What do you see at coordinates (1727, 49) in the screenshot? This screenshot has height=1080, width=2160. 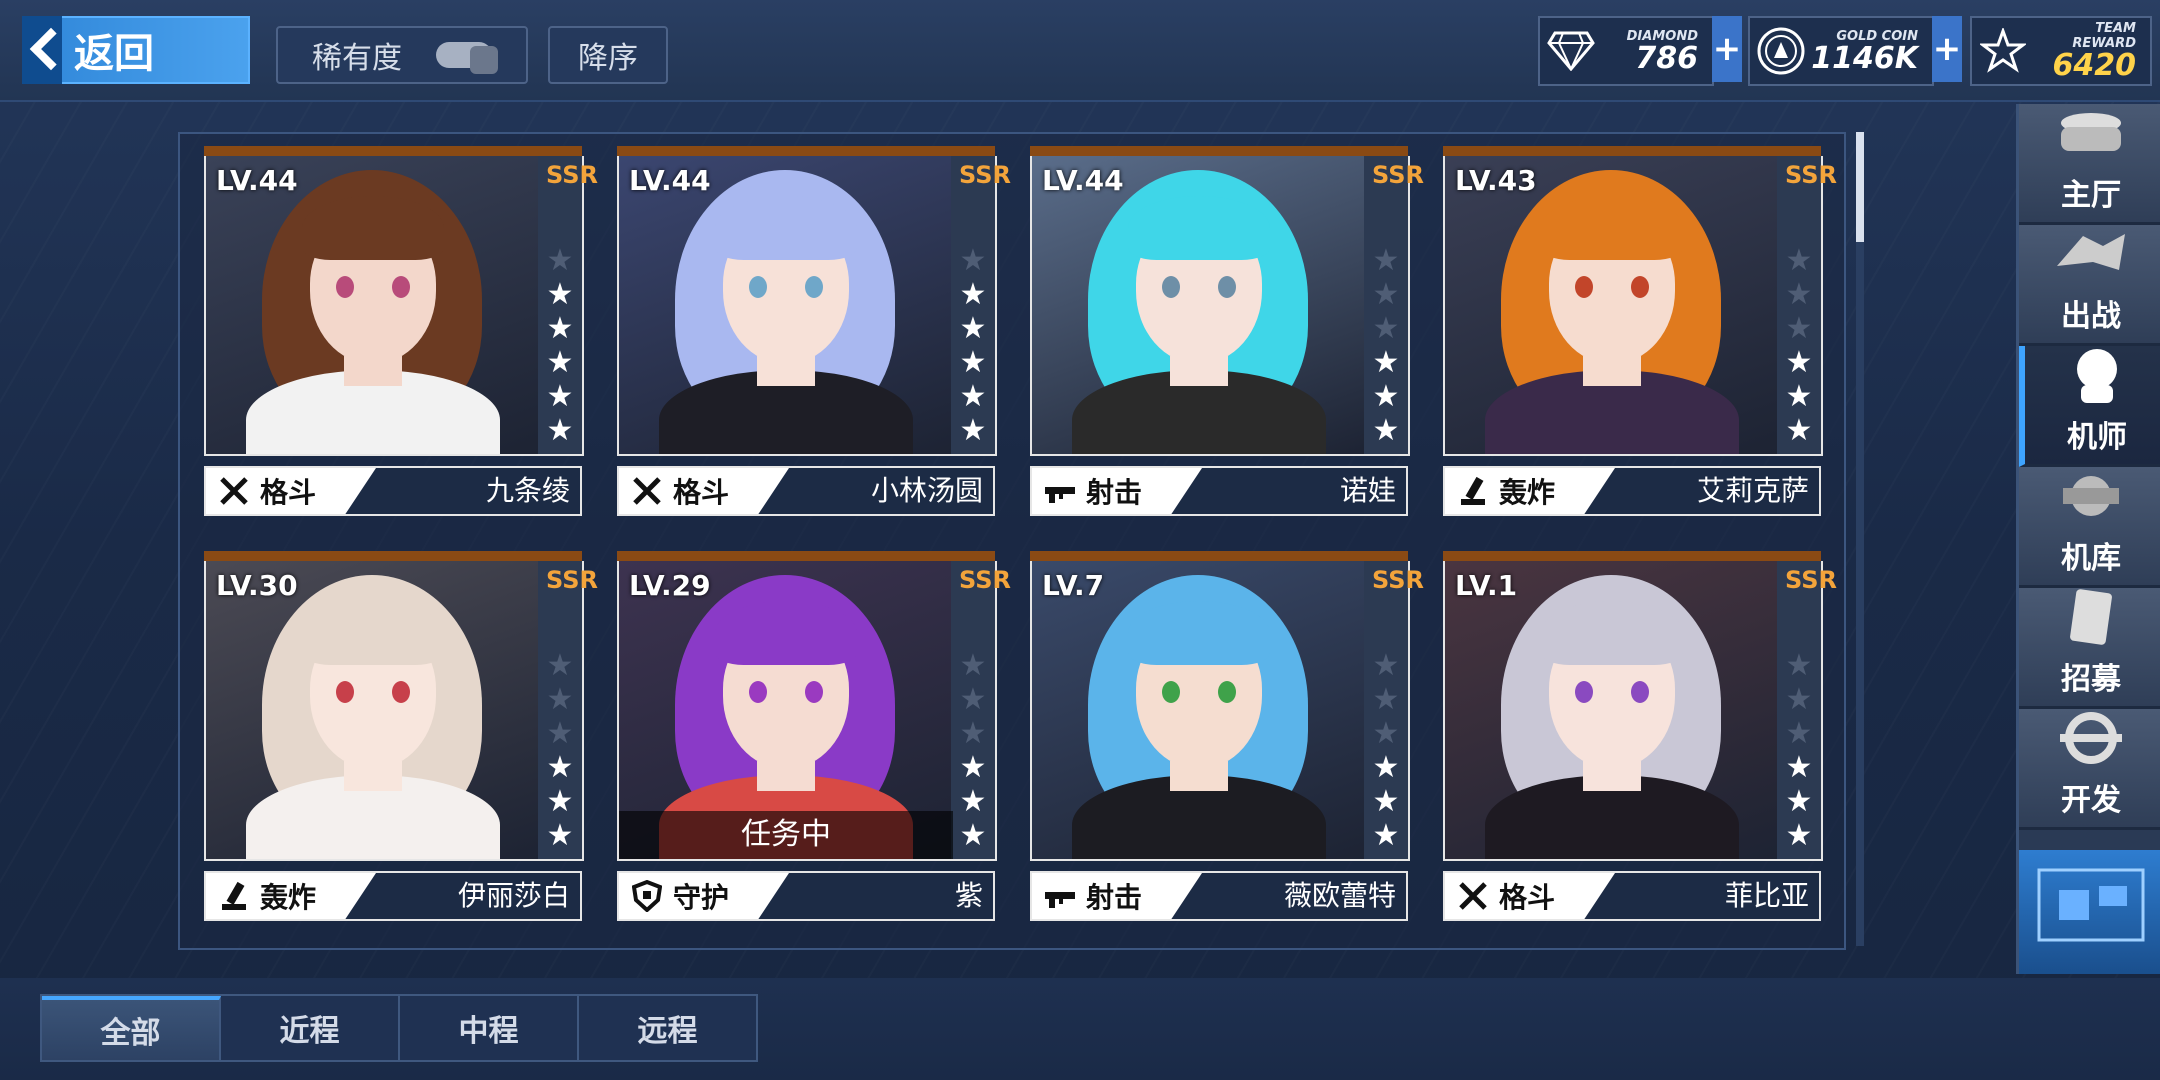 I see `add-diamond-button: +` at bounding box center [1727, 49].